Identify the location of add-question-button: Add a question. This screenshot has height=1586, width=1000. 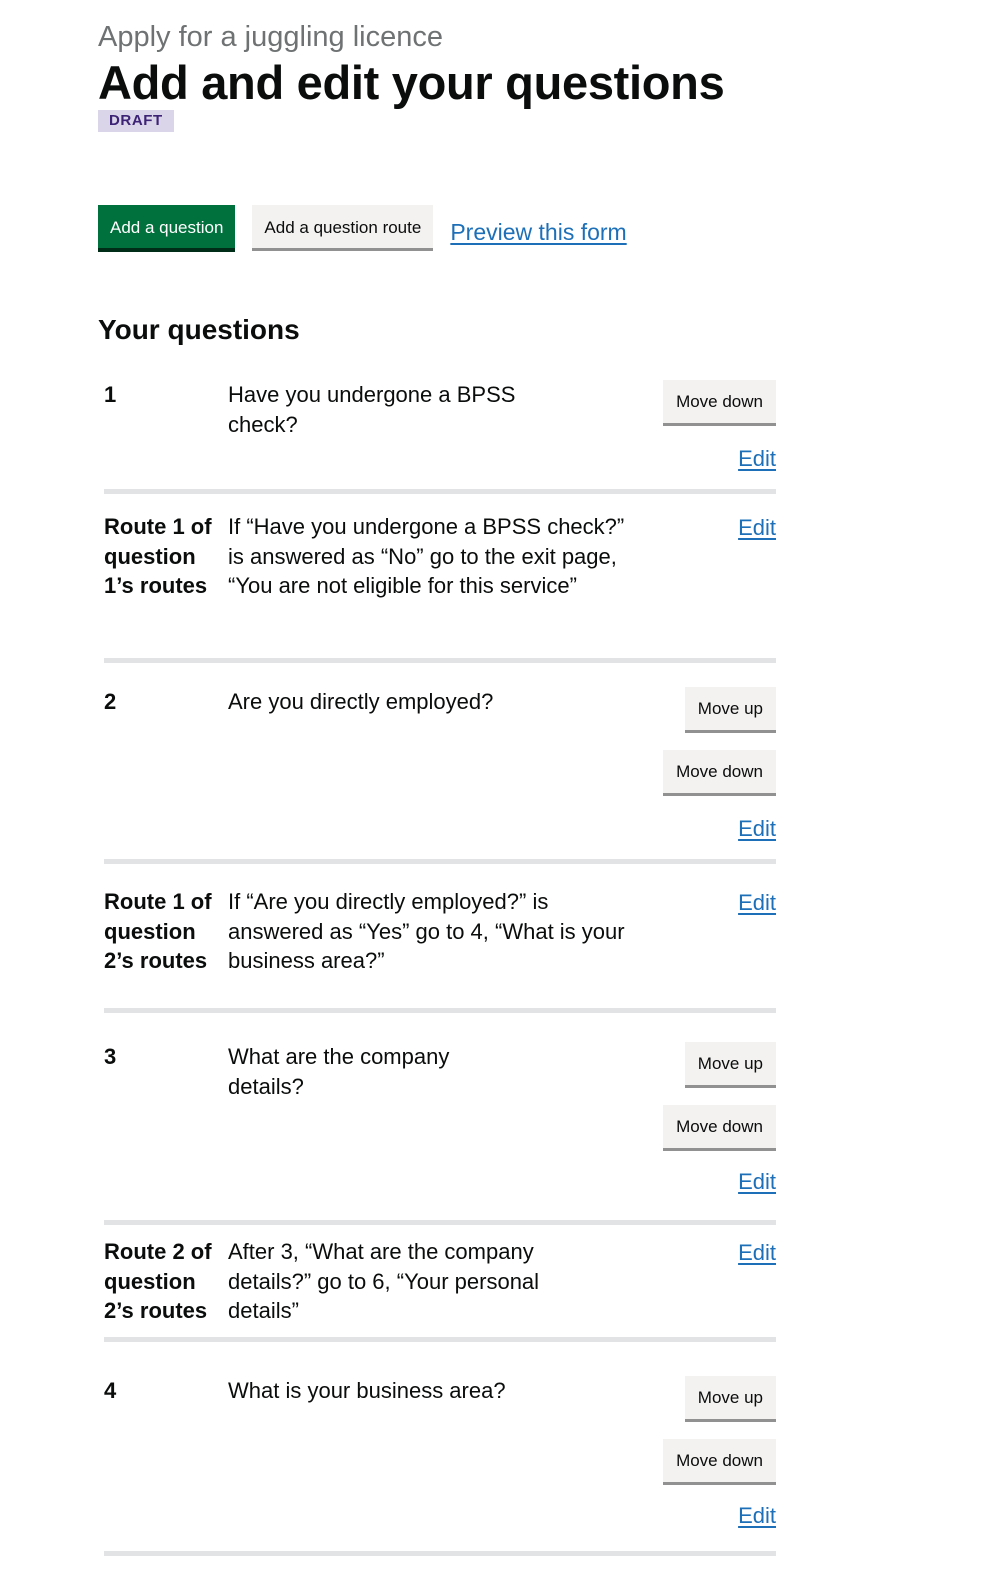
(167, 226).